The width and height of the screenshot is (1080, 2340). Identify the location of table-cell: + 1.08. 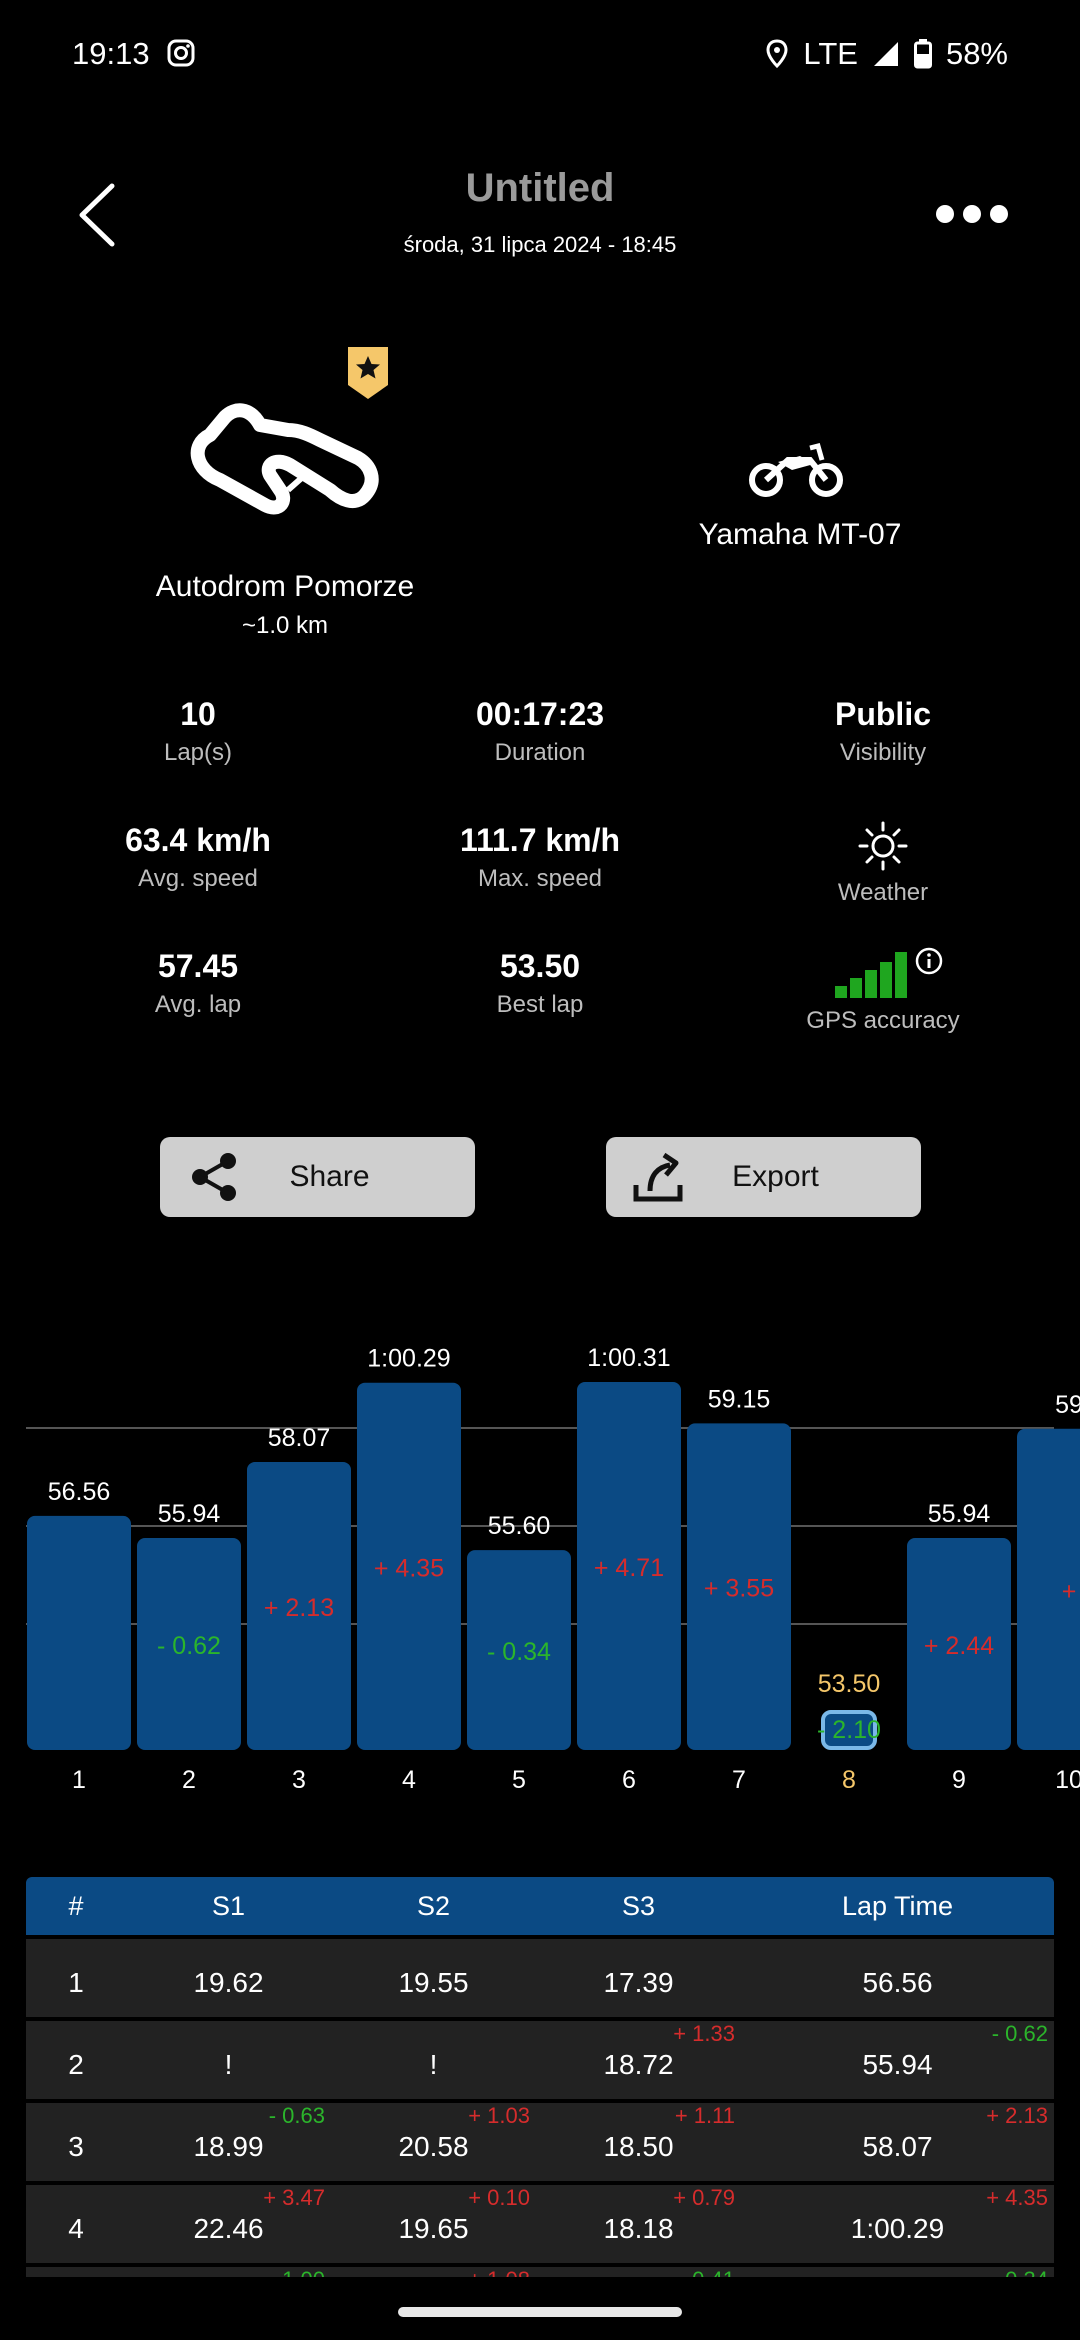
(433, 2272).